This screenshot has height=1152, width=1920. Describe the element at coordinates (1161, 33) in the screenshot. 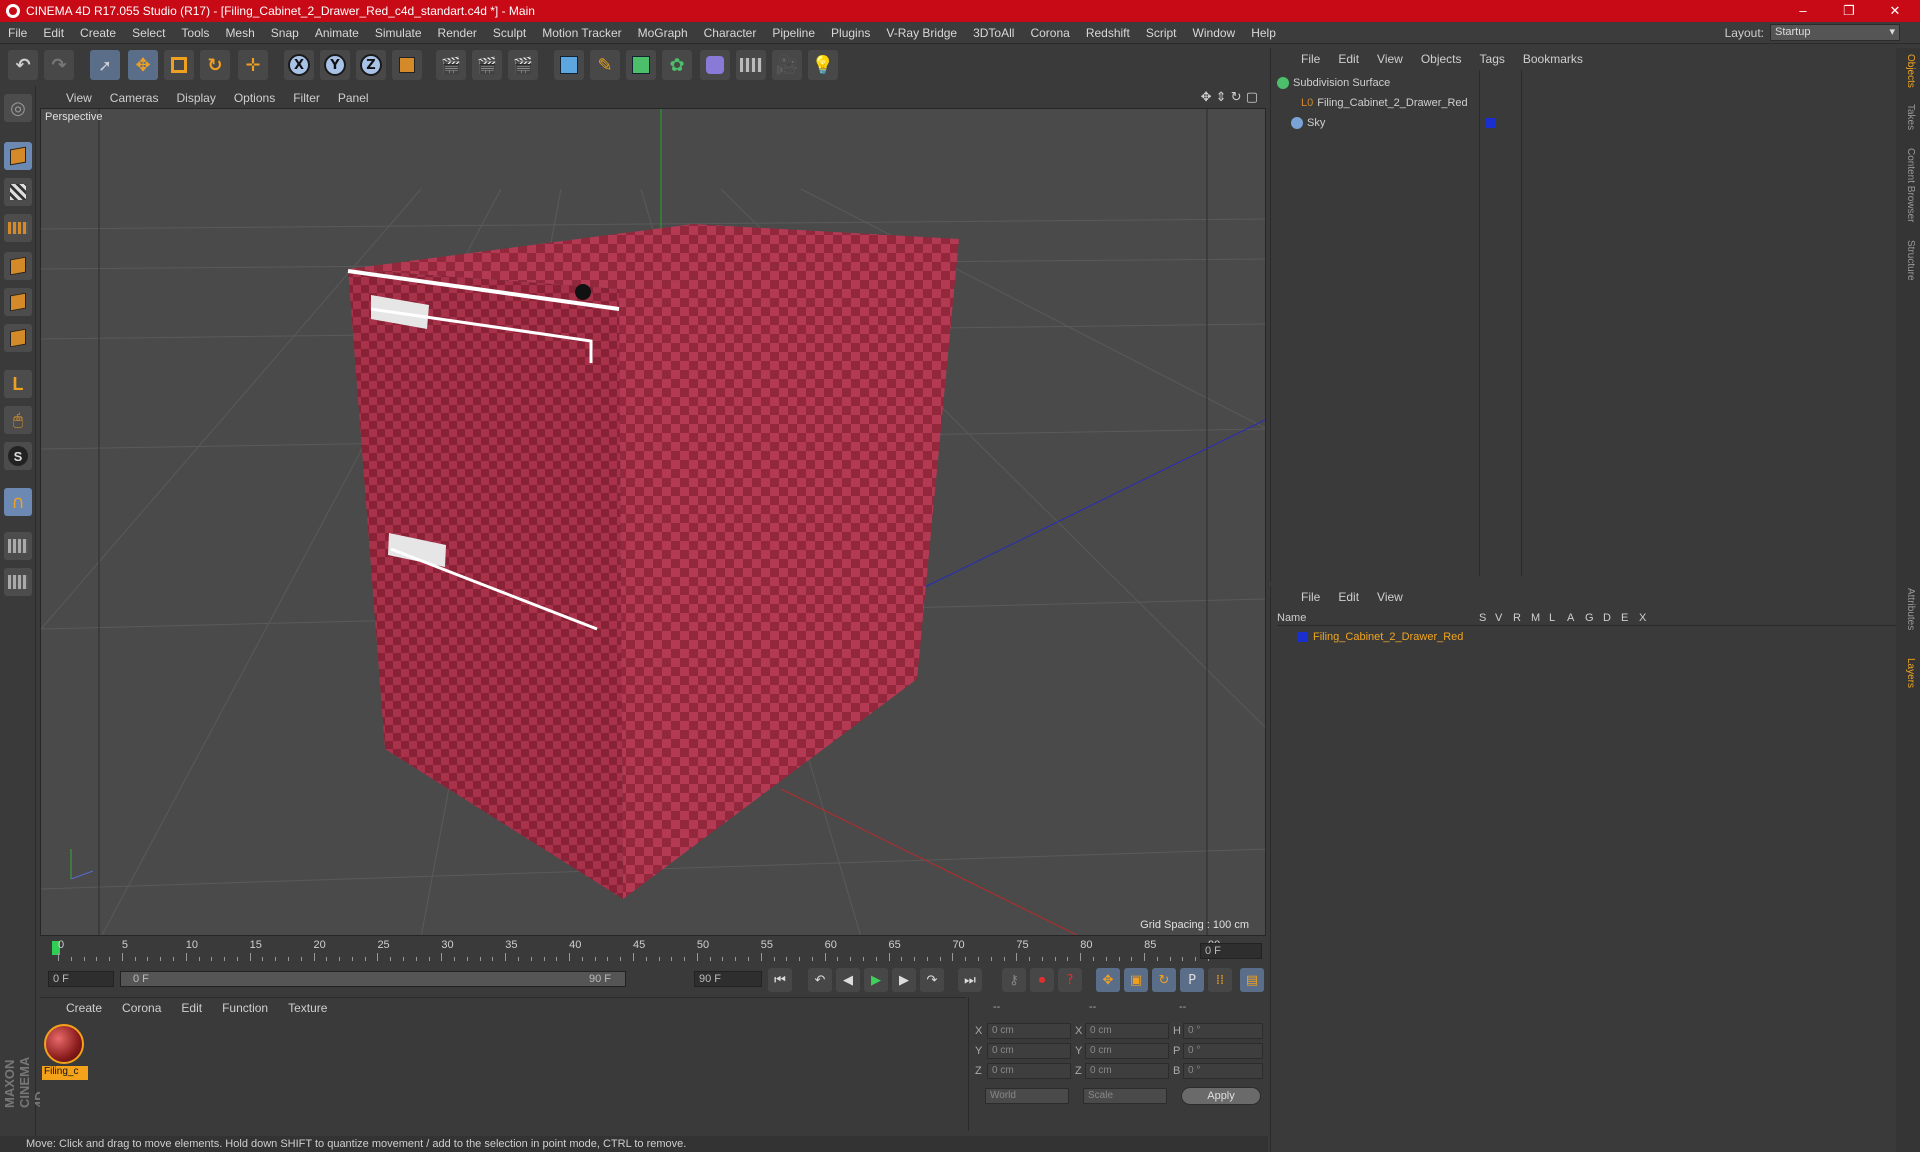

I see `menu-script: Script` at that location.